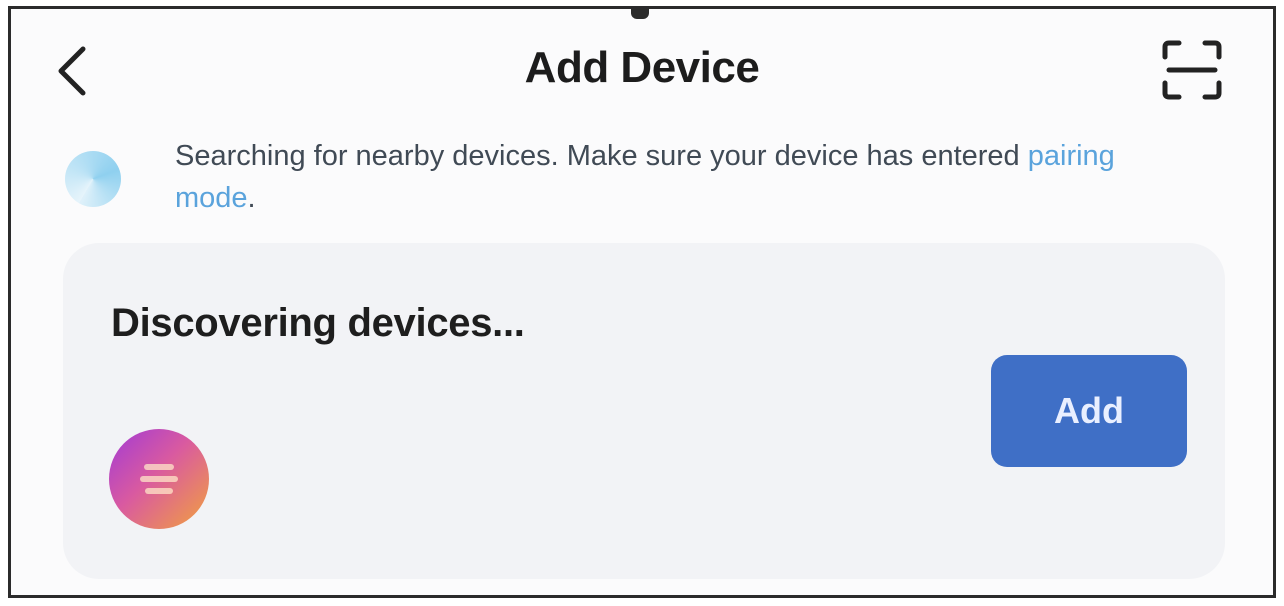 This screenshot has width=1284, height=606. I want to click on scan-icon, so click(1192, 70).